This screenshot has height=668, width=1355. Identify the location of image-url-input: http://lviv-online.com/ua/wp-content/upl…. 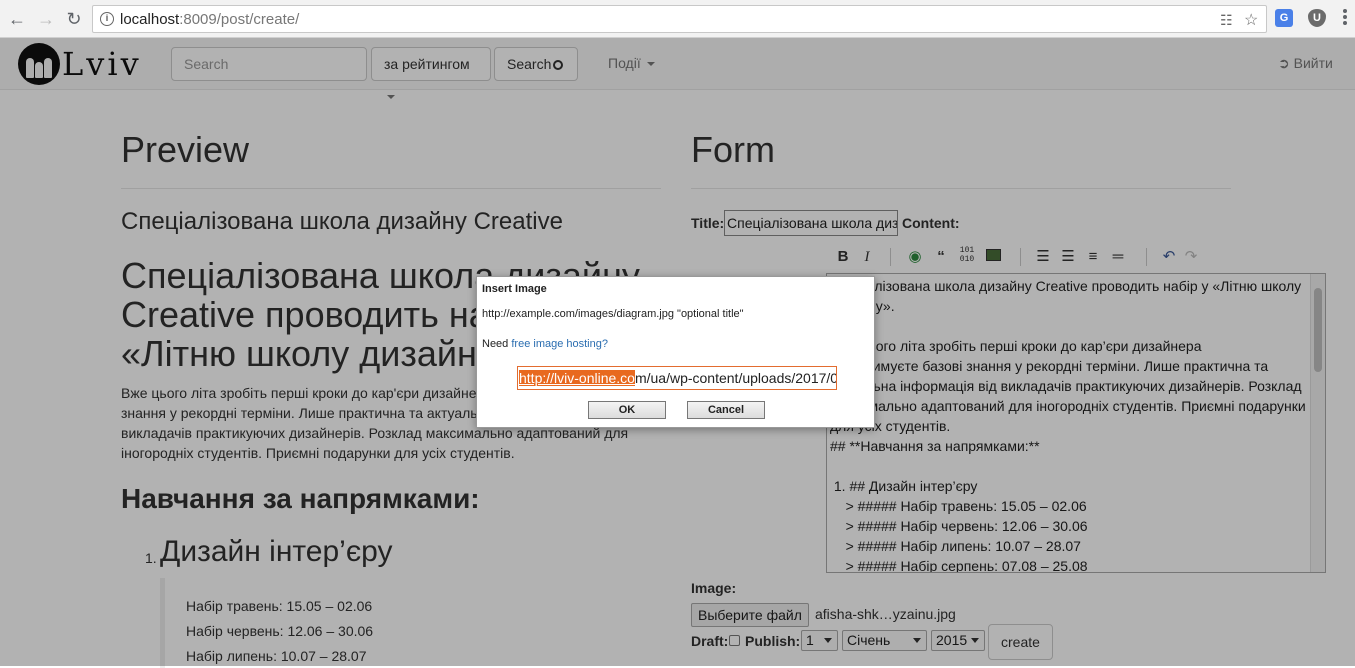
(677, 378).